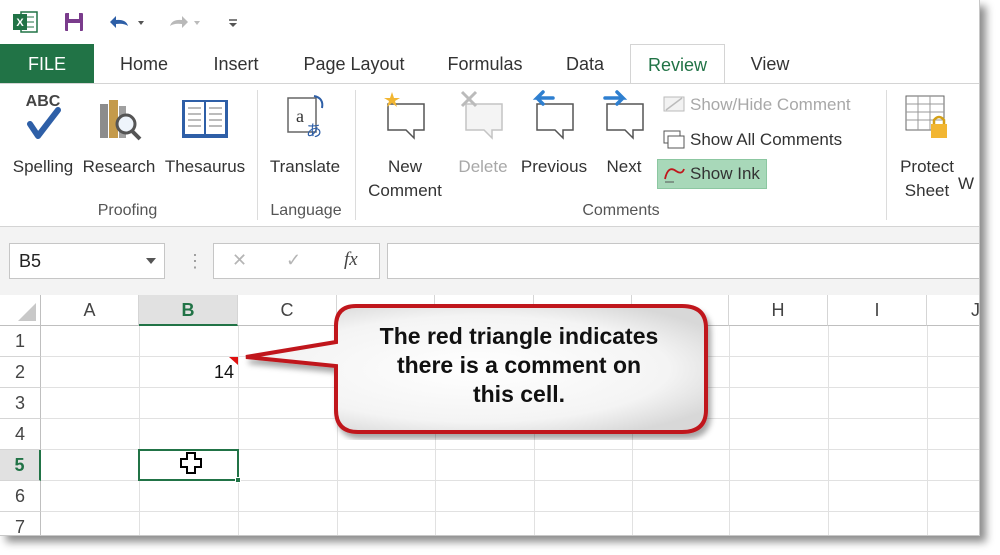  I want to click on tab-review: Review, so click(677, 64).